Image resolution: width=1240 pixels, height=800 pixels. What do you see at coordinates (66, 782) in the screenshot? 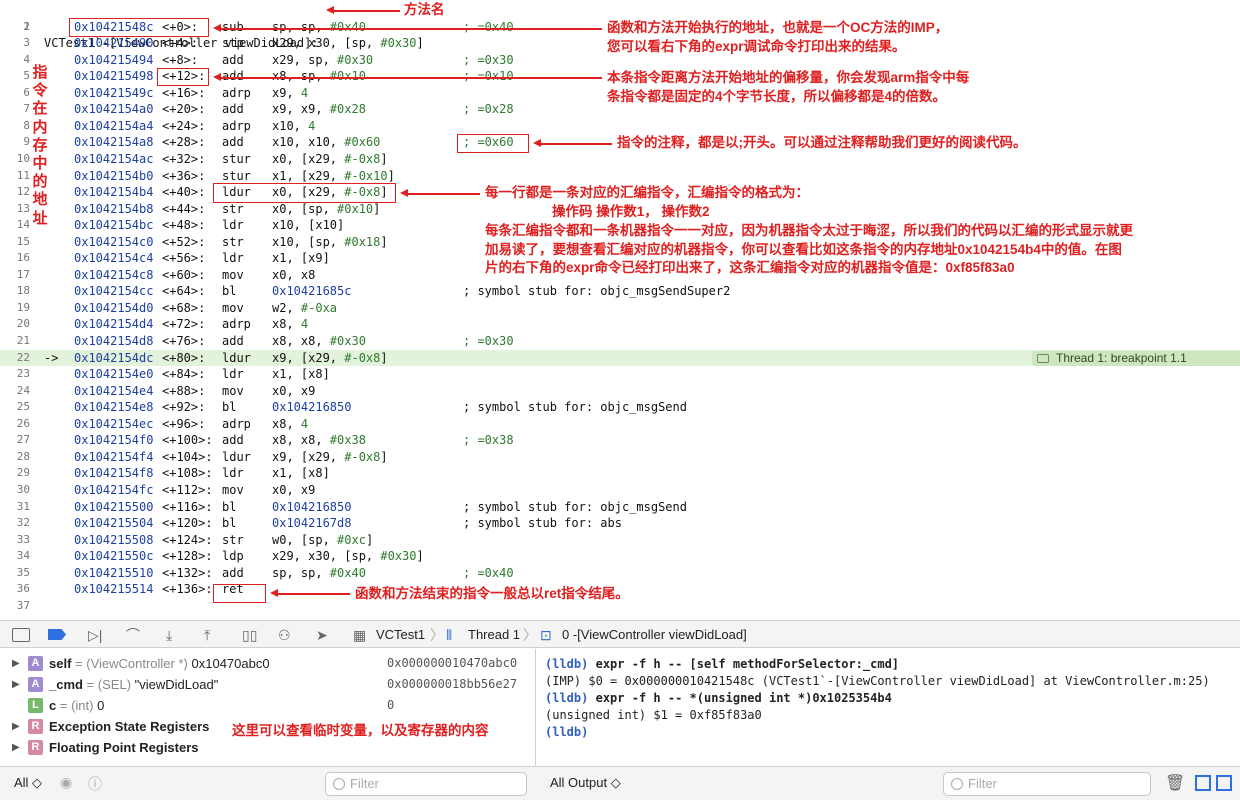
I see `eye-icon: ◉` at bounding box center [66, 782].